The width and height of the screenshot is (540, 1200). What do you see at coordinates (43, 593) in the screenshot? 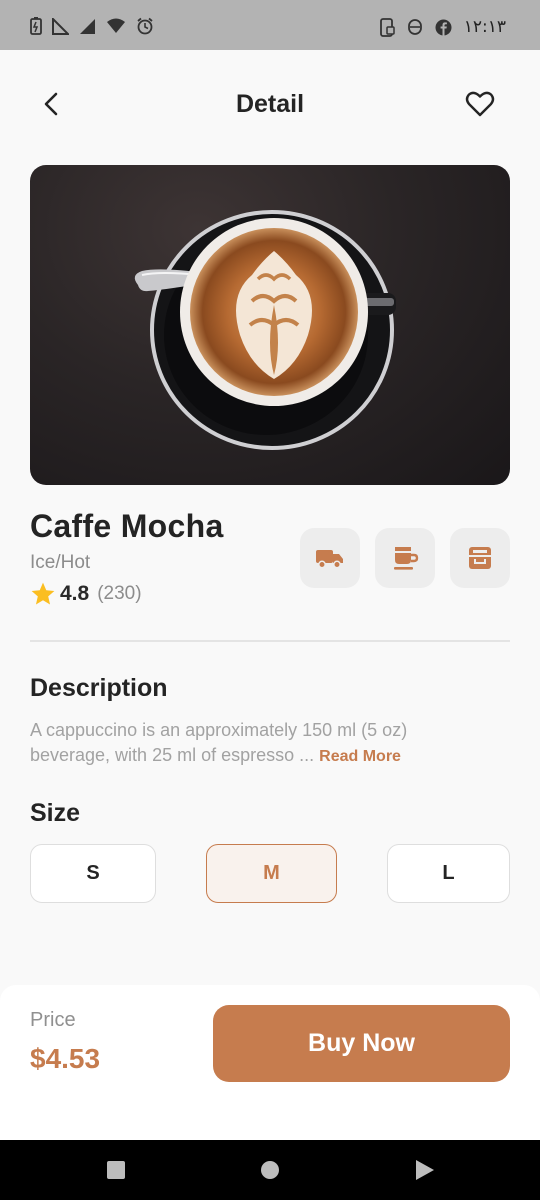
I see `star-icon` at bounding box center [43, 593].